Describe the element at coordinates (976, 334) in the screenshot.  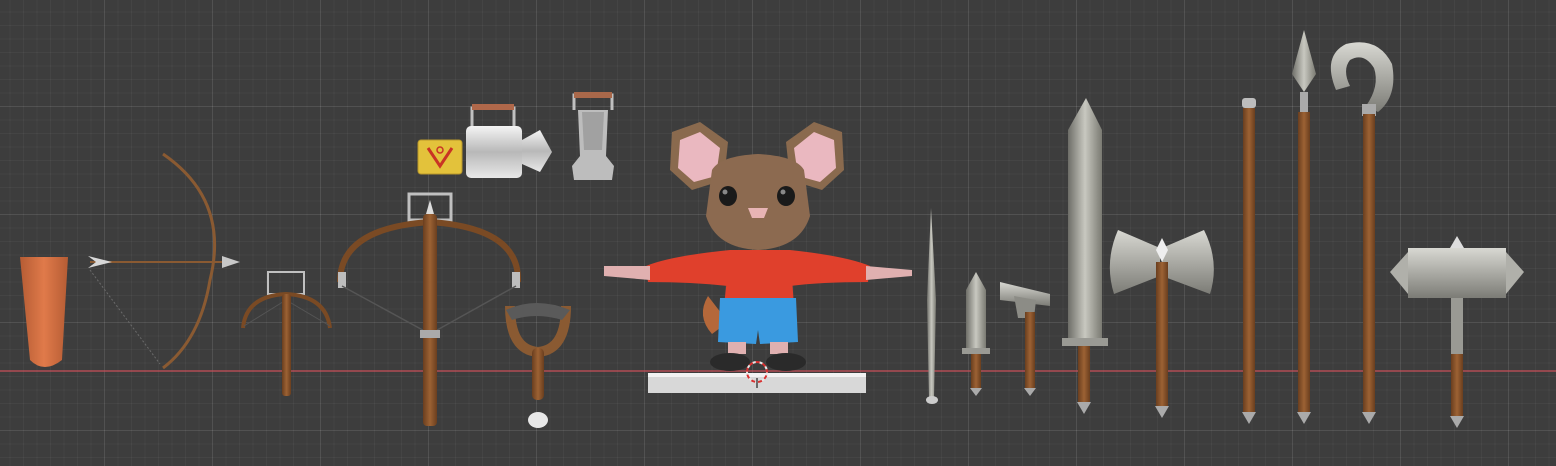
I see `dagger-icon` at that location.